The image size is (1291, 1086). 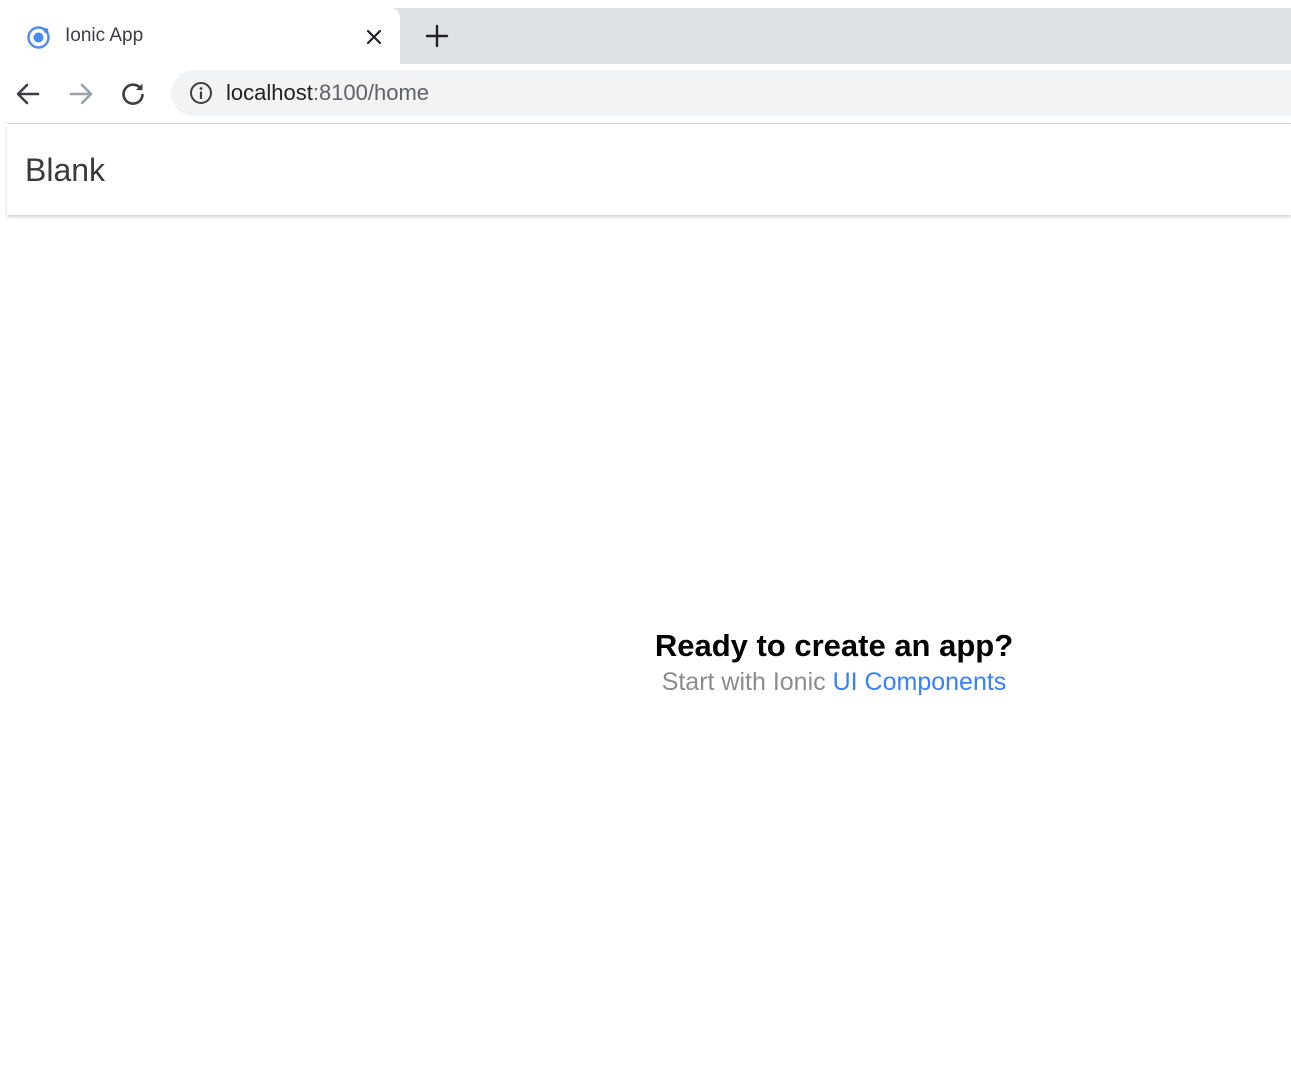 What do you see at coordinates (374, 37) in the screenshot?
I see `close-icon` at bounding box center [374, 37].